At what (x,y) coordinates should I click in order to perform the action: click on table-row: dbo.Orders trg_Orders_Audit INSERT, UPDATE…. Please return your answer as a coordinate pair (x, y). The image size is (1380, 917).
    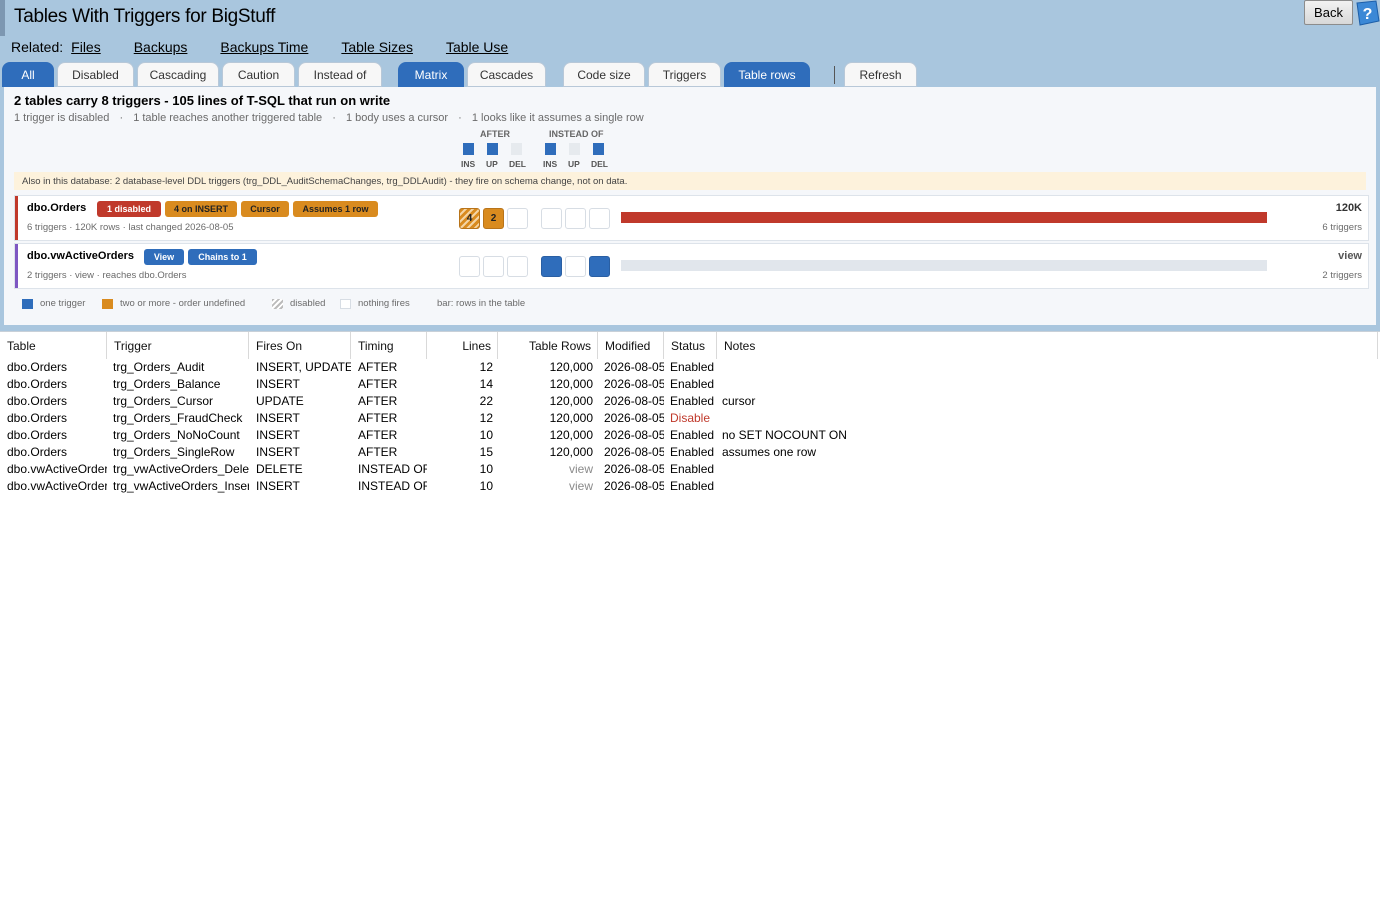
    Looking at the image, I should click on (690, 367).